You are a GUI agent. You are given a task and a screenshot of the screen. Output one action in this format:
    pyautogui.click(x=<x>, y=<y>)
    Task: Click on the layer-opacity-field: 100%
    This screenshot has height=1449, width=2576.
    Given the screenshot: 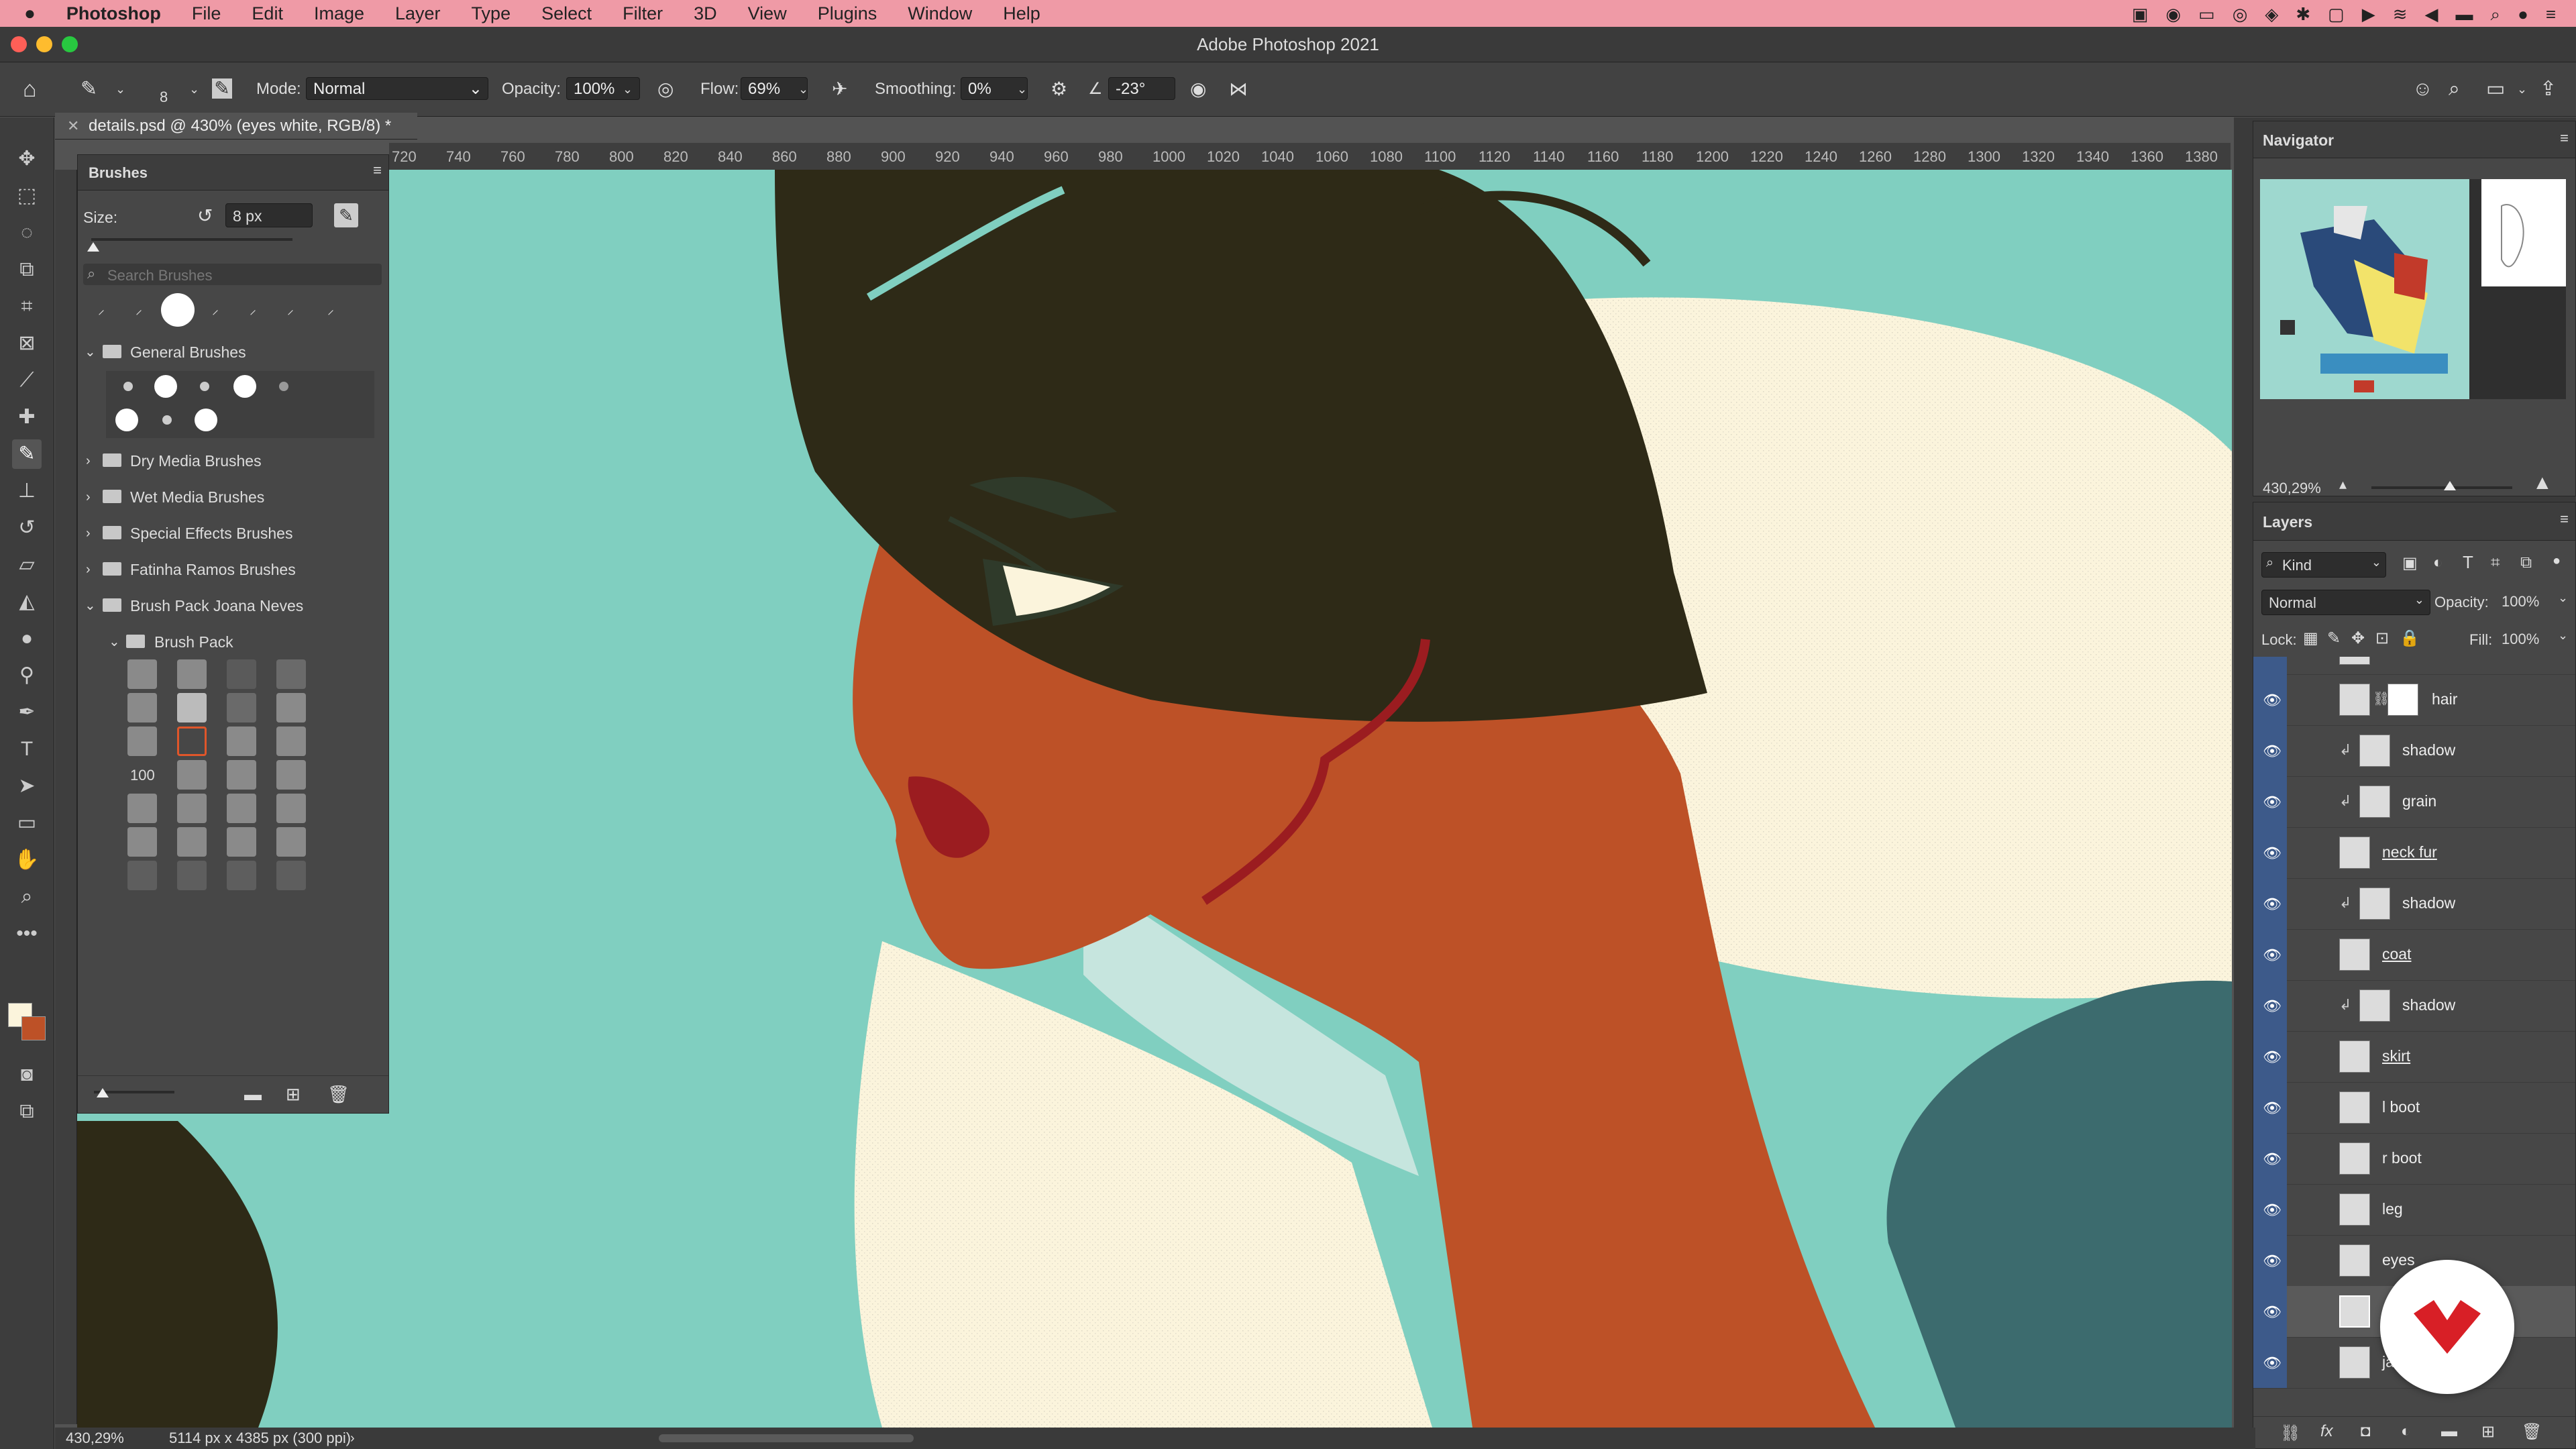 What is the action you would take?
    pyautogui.click(x=2529, y=602)
    